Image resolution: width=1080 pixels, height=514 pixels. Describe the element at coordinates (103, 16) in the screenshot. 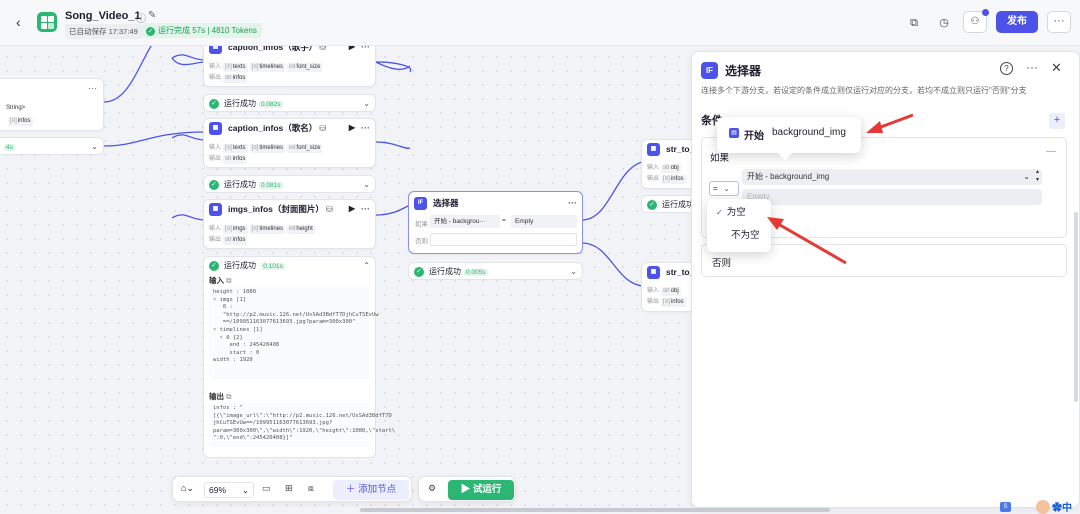

I see `workflow-title: Song_Video_1` at that location.